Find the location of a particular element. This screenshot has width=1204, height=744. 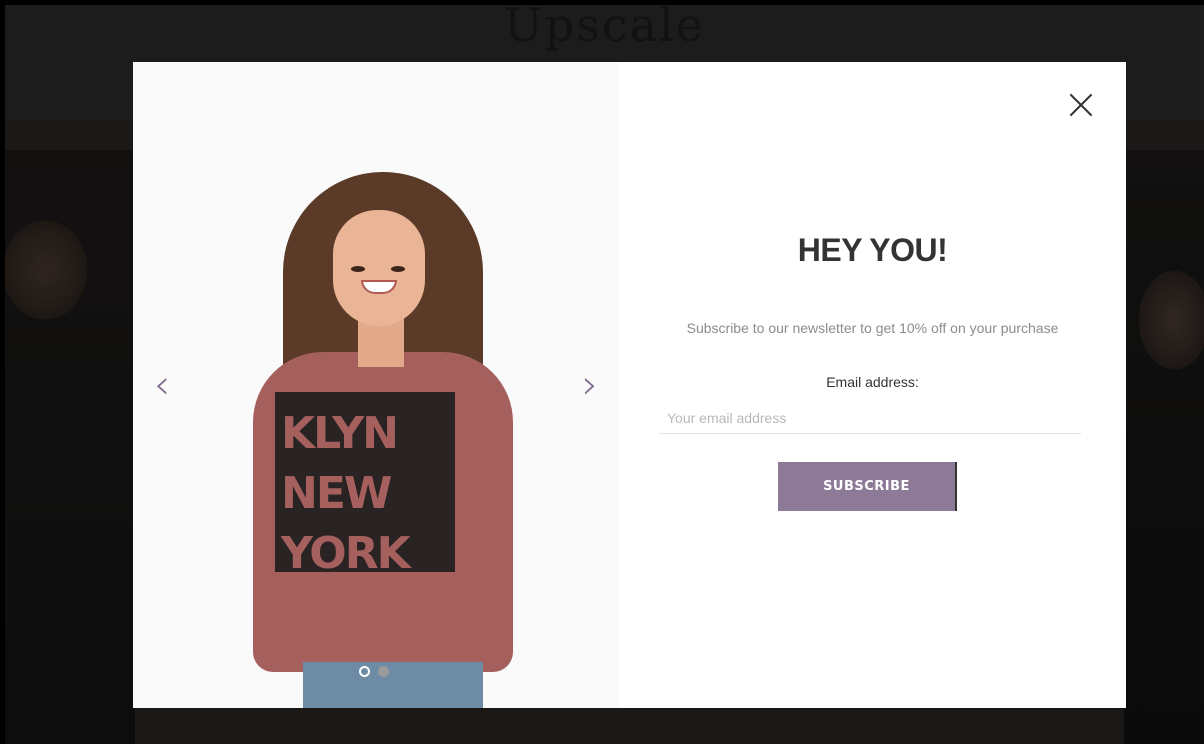

email-label: Email address: is located at coordinates (872, 382).